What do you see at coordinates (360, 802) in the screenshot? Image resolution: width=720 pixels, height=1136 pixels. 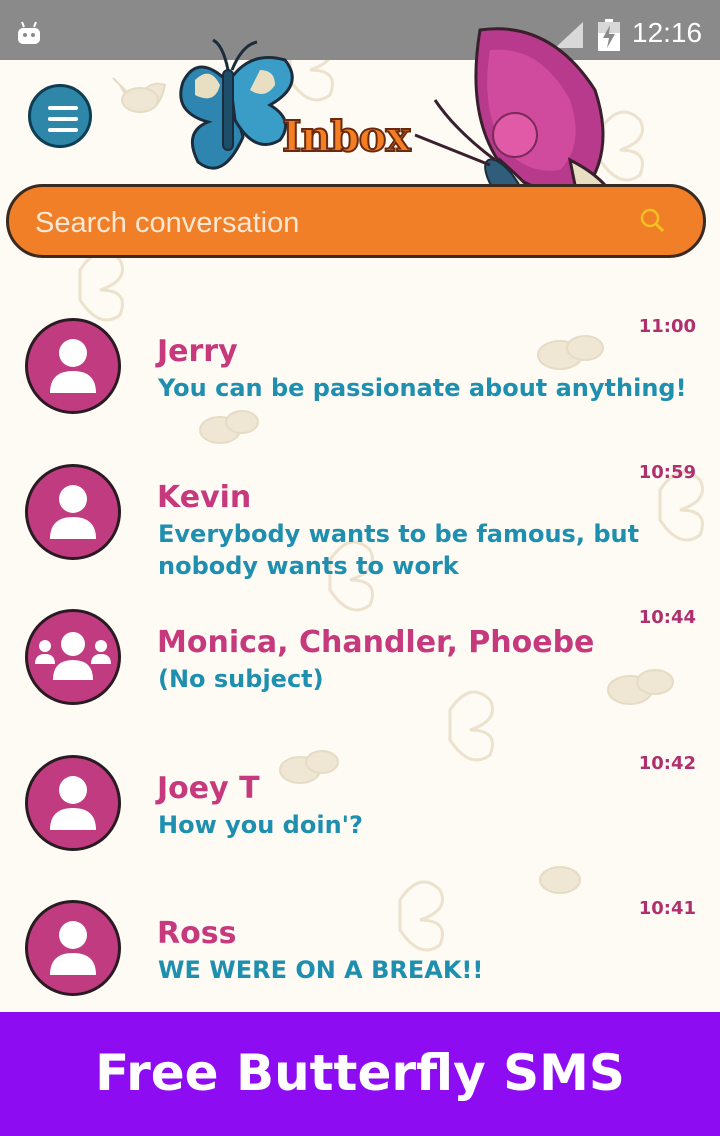 I see `conversation-item: Joey T How you doin'? 10:42` at bounding box center [360, 802].